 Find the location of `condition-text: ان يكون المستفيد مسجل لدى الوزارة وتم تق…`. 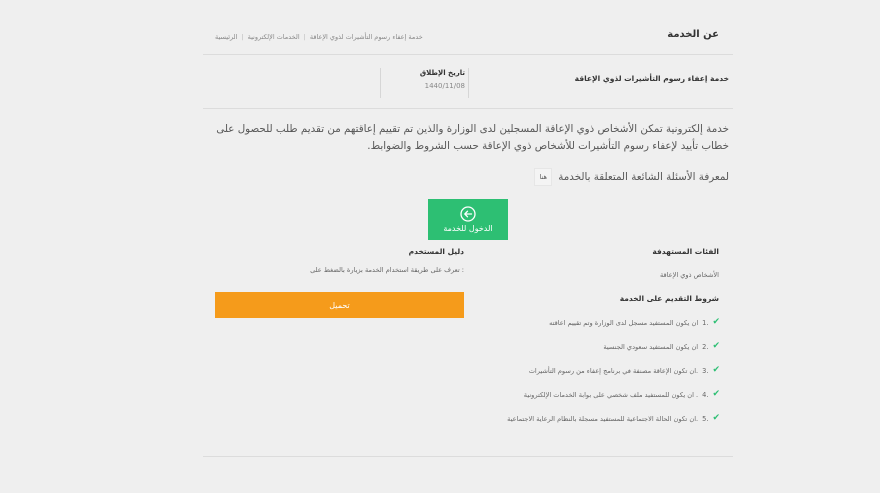

condition-text: ان يكون المستفيد مسجل لدى الوزارة وتم تق… is located at coordinates (624, 322).